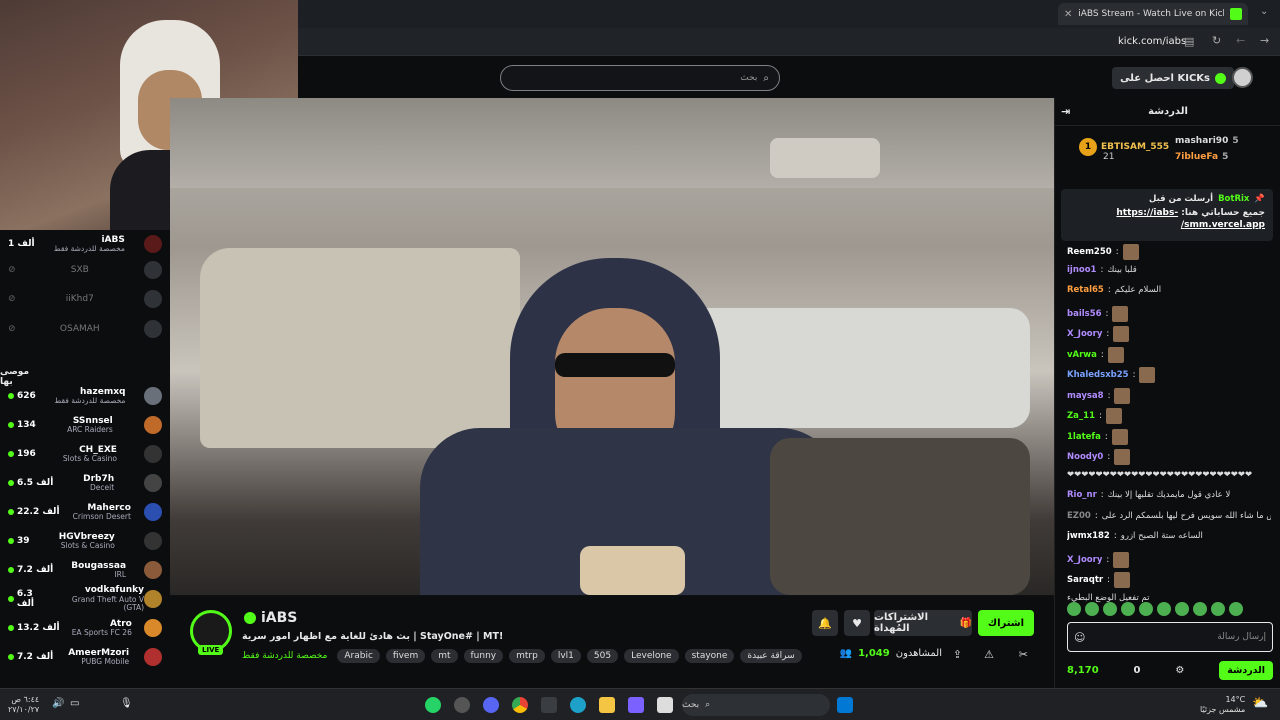 This screenshot has height=720, width=1280. Describe the element at coordinates (1084, 437) in the screenshot. I see `chat-username: 1latefa` at that location.